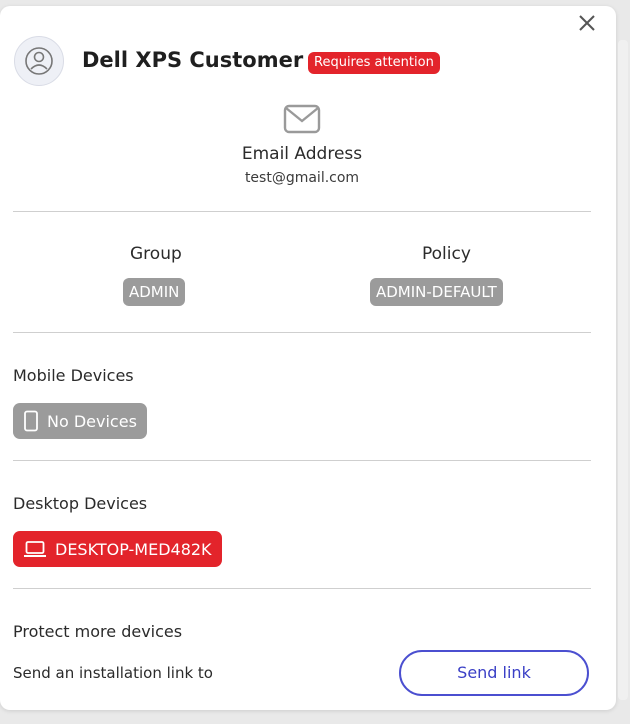 The height and width of the screenshot is (724, 630). What do you see at coordinates (193, 60) in the screenshot?
I see `user-name: Dell XPS Customer` at bounding box center [193, 60].